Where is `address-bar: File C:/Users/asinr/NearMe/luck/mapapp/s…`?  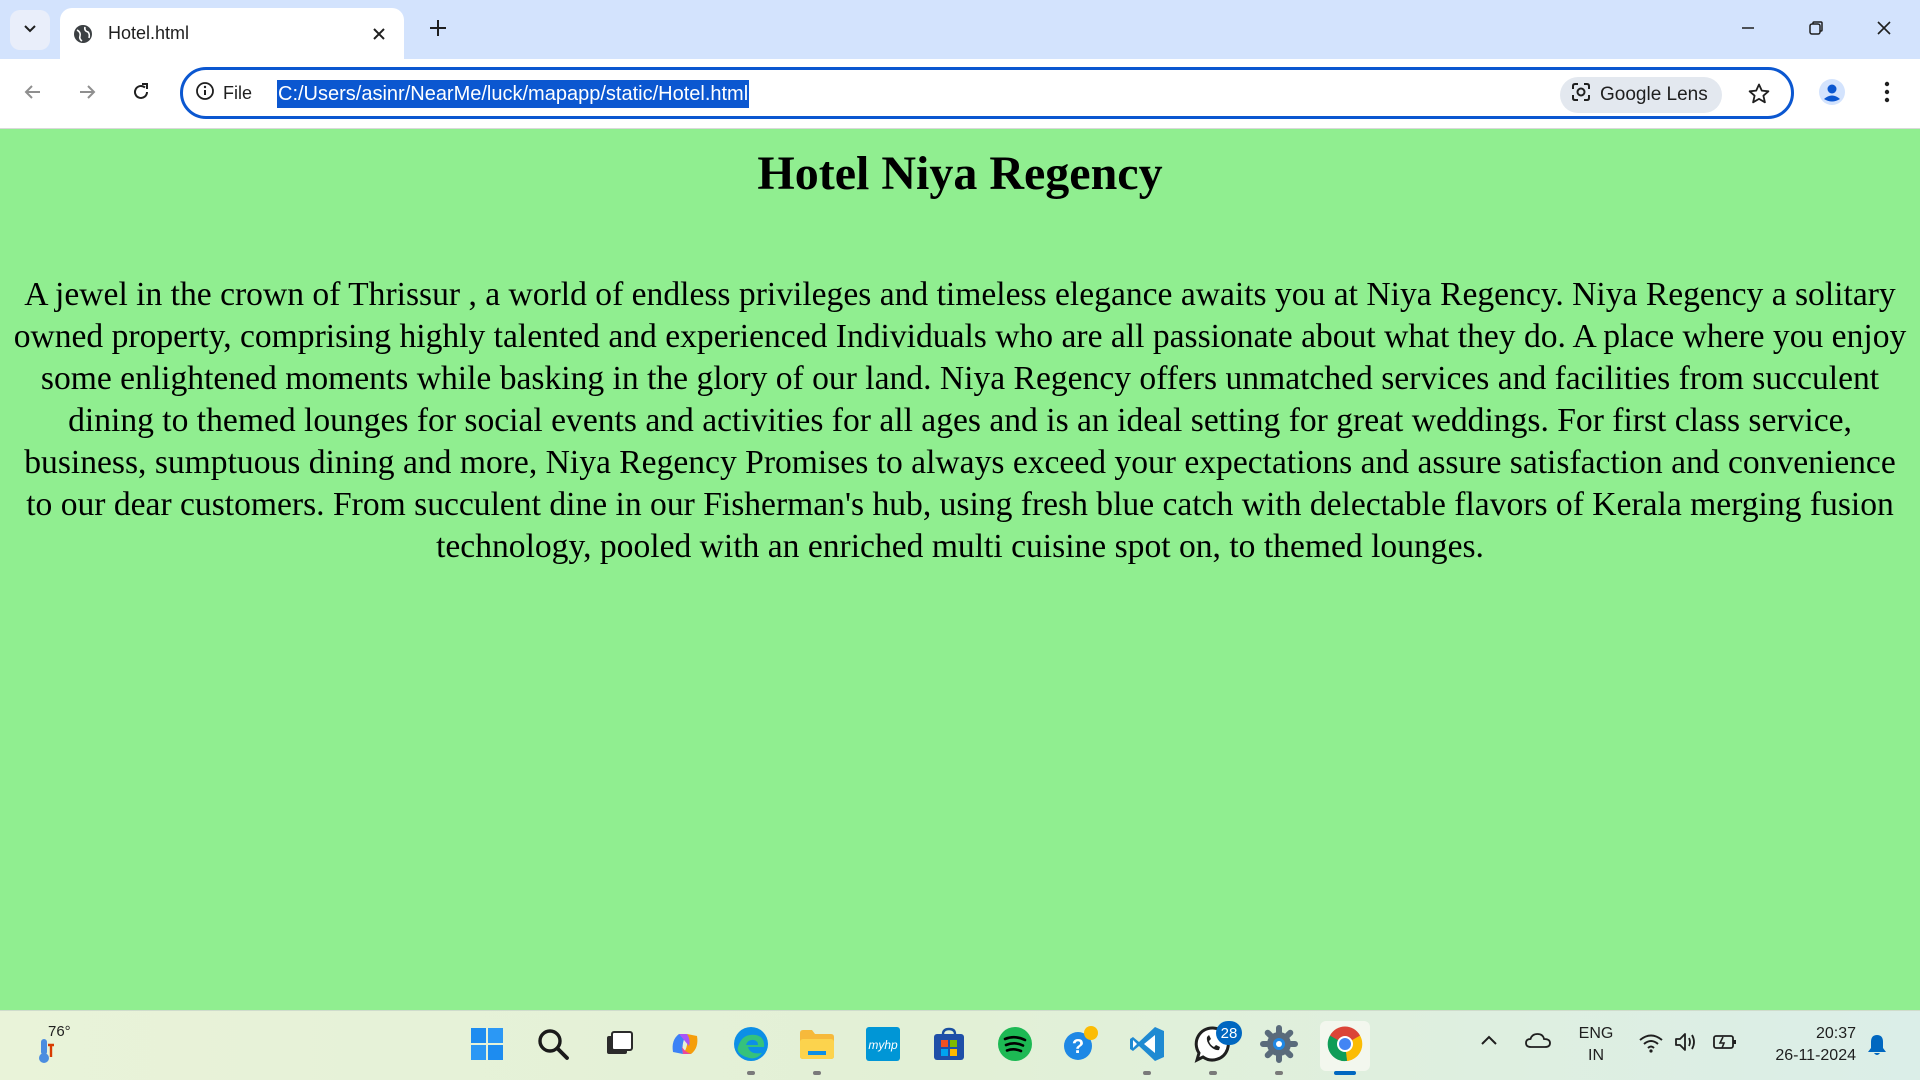
address-bar: File C:/Users/asinr/NearMe/luck/mapapp/s… is located at coordinates (987, 93).